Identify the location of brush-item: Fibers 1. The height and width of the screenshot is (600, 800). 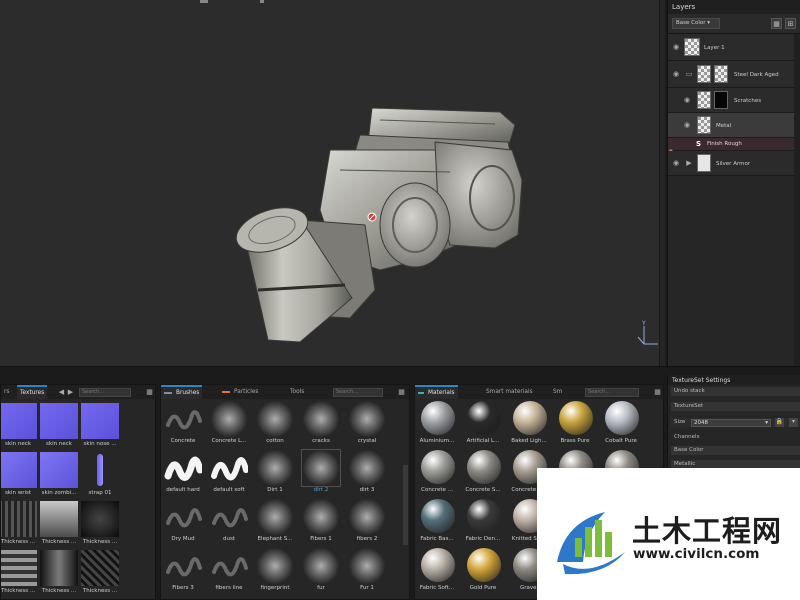
(321, 521).